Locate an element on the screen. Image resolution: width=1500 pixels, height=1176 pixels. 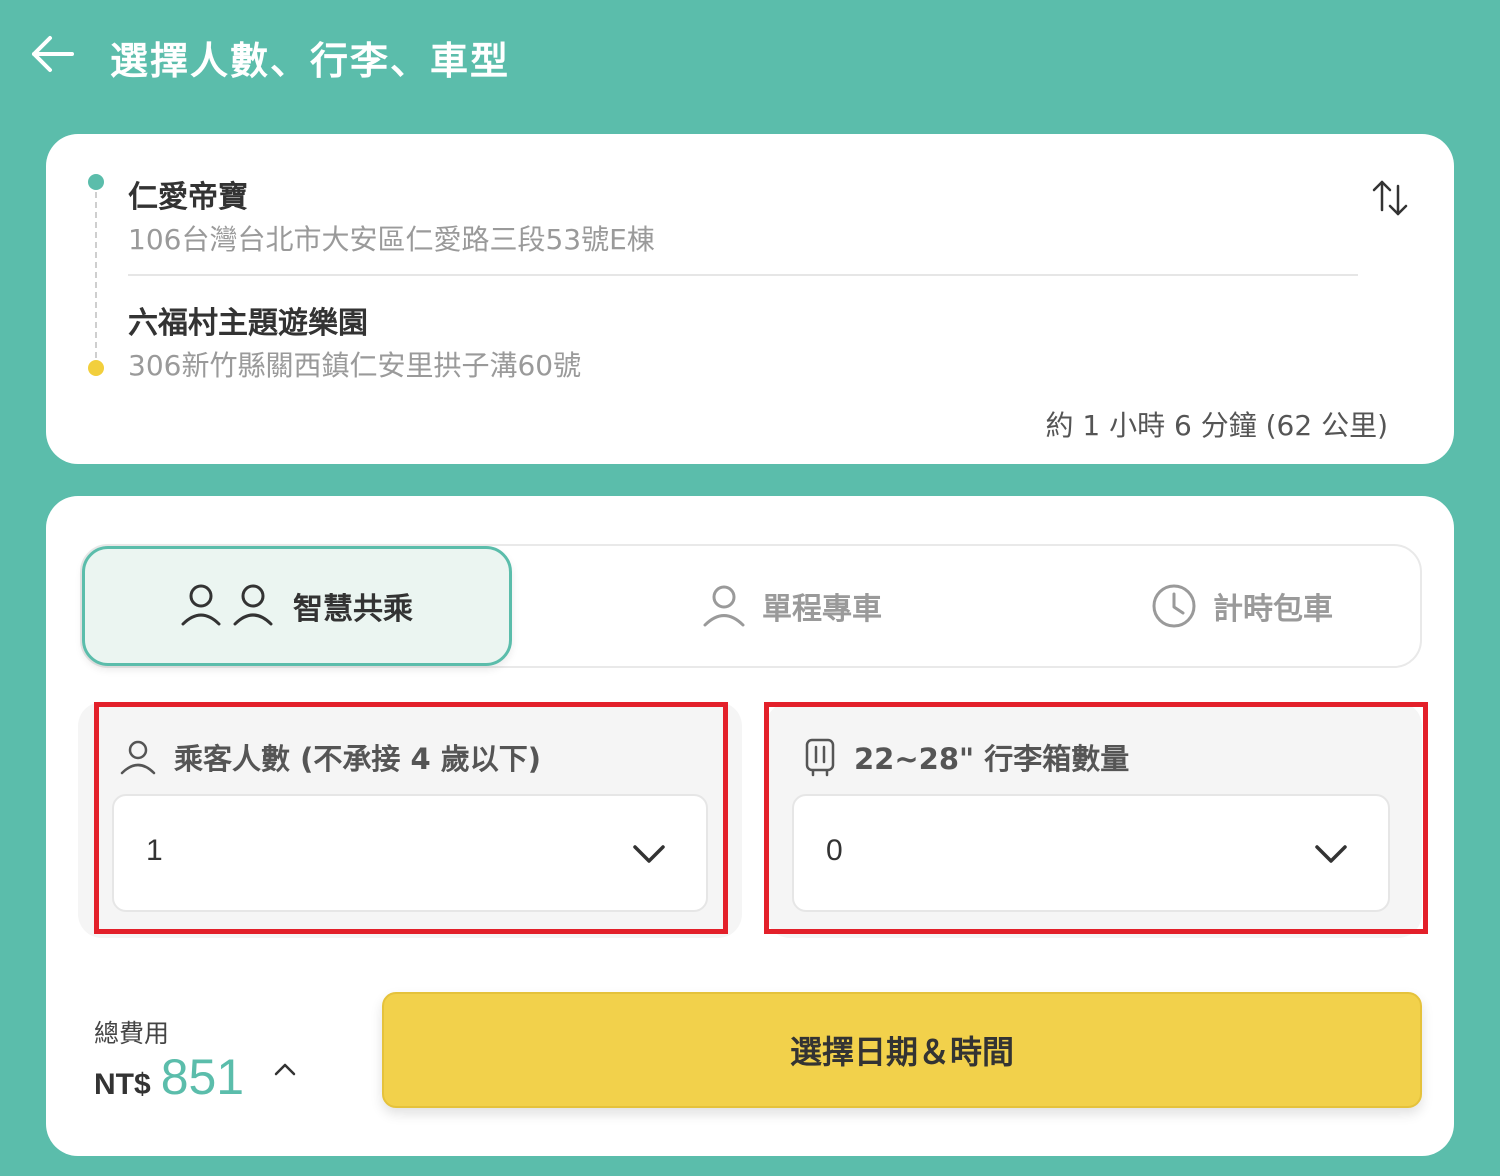
luggage-label-text: 22~28" 行李箱數量 is located at coordinates (992, 759).